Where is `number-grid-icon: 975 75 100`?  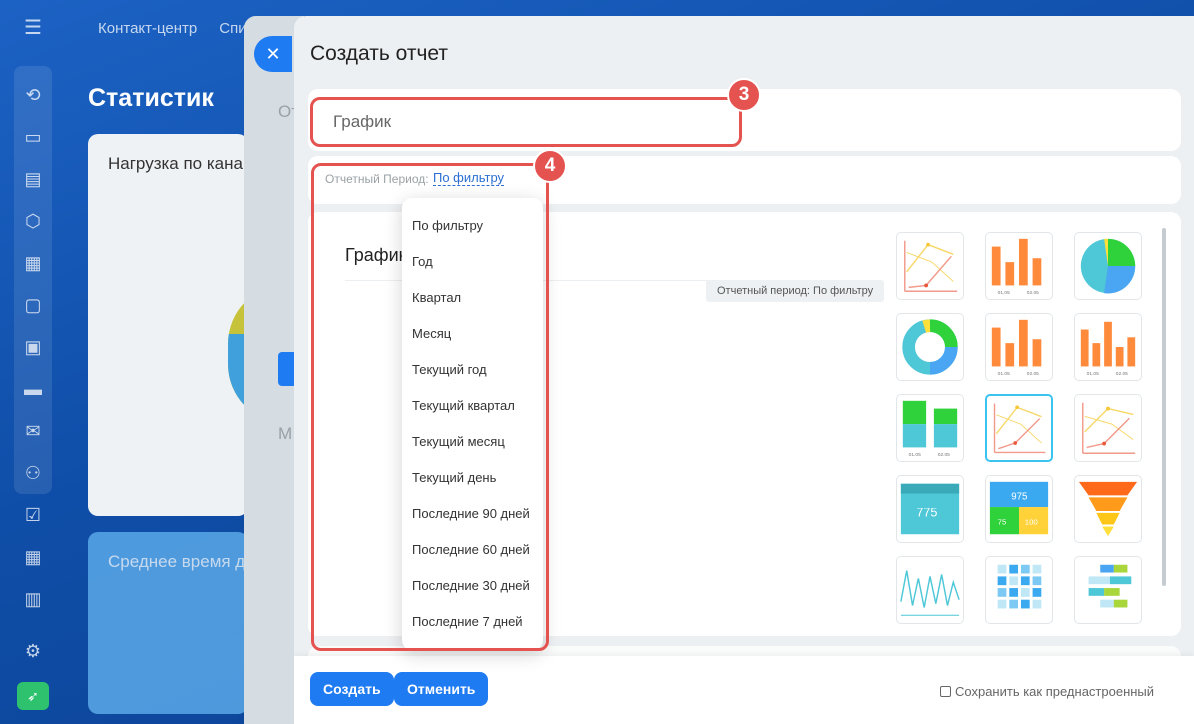 number-grid-icon: 975 75 100 is located at coordinates (1019, 508).